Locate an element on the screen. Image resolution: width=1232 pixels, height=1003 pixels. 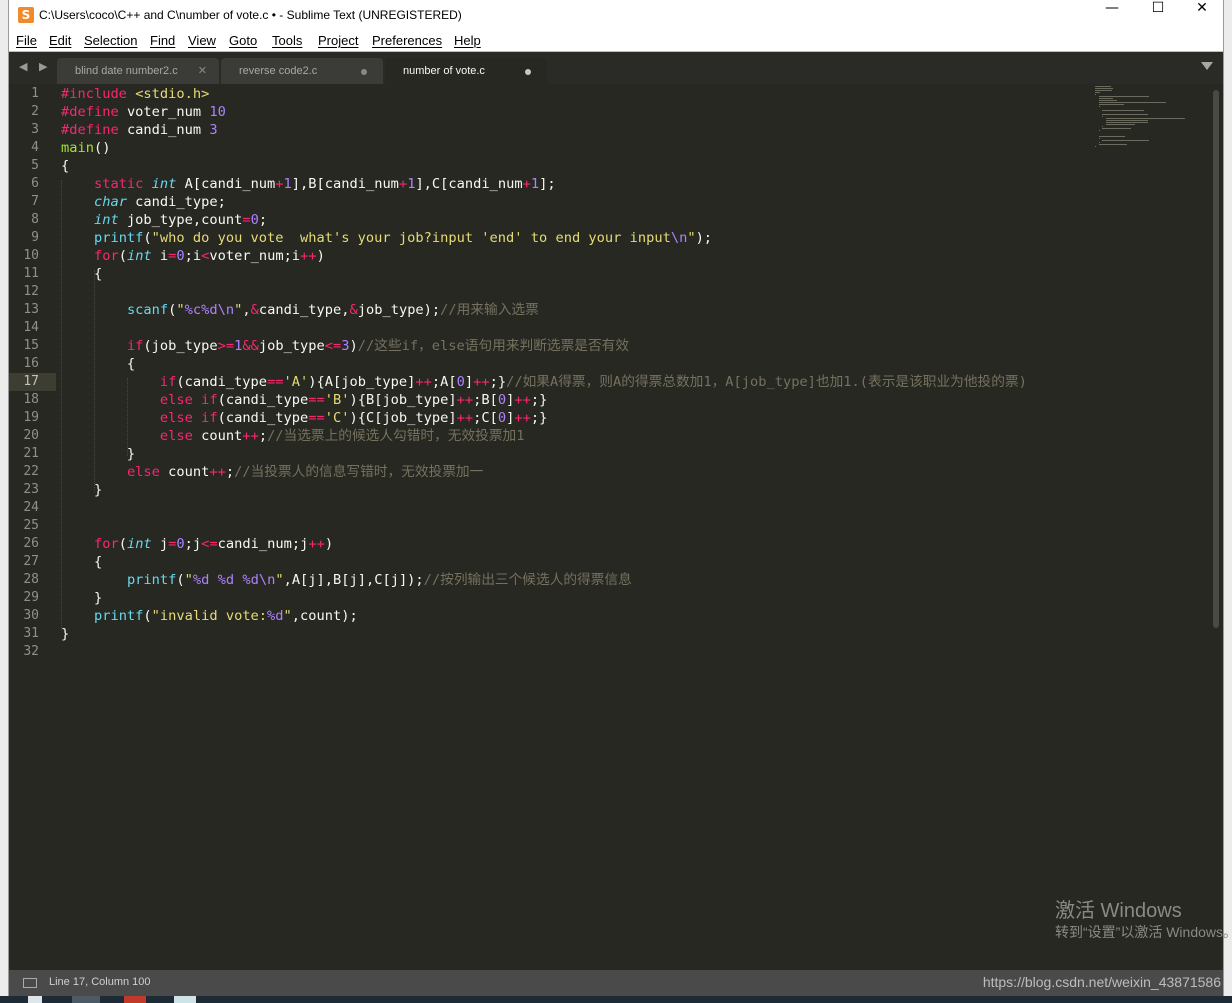
minimap is located at coordinates (1152, 119).